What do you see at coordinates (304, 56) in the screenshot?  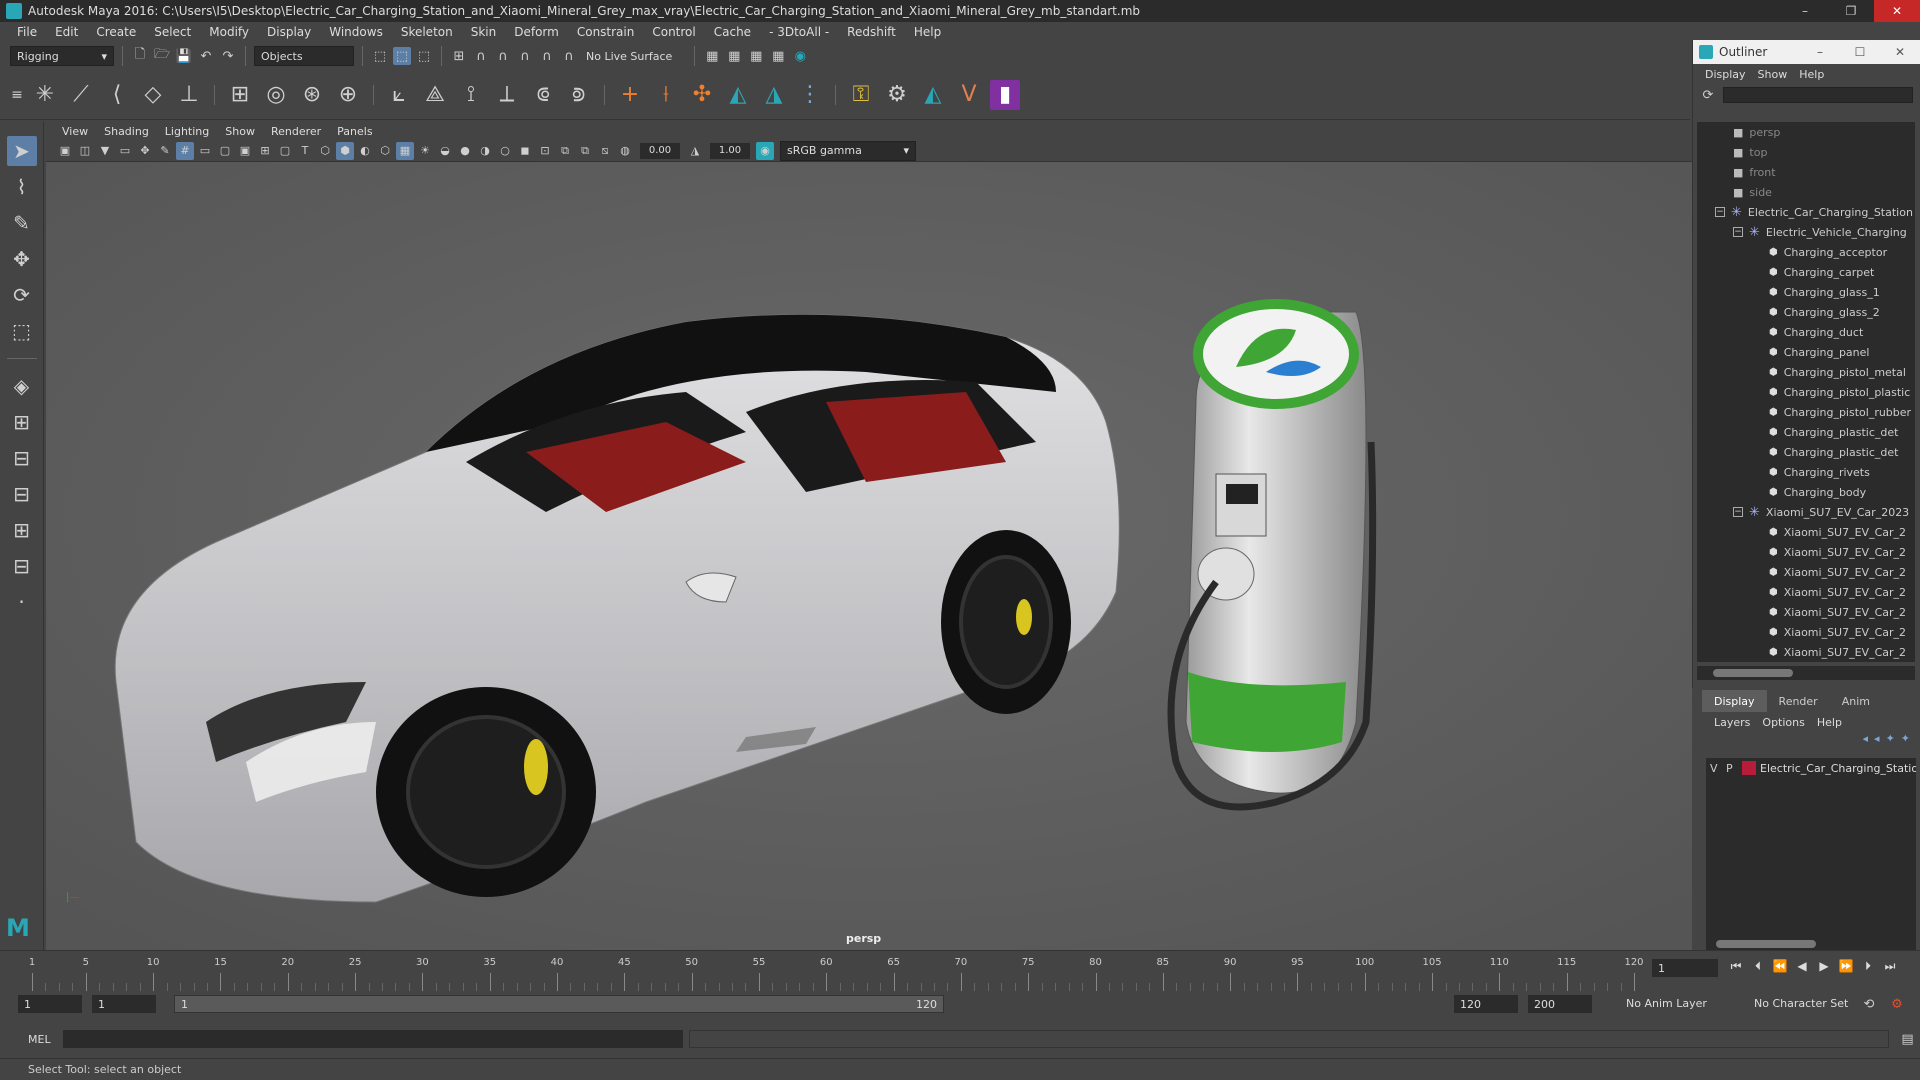 I see `selection-mode-dropdown: Objects` at bounding box center [304, 56].